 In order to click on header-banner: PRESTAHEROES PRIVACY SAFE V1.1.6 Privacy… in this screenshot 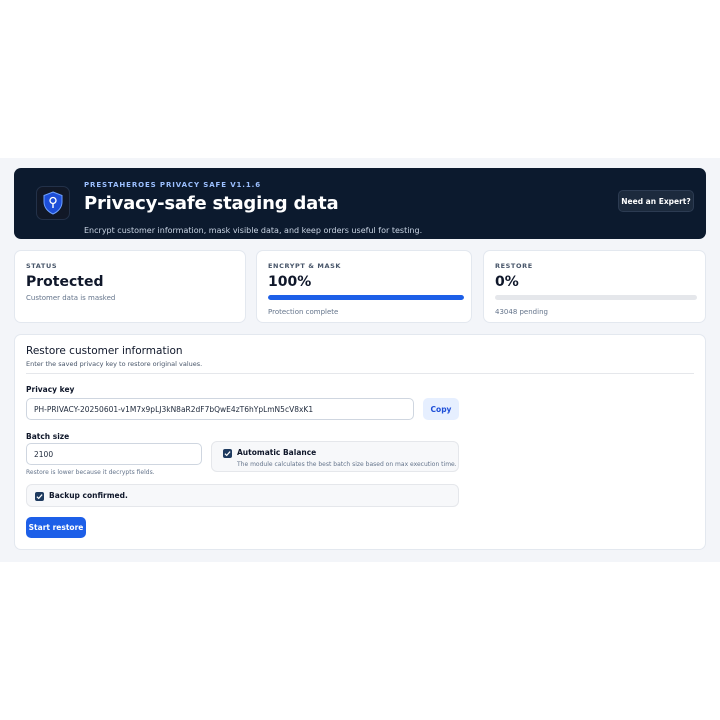, I will do `click(360, 203)`.